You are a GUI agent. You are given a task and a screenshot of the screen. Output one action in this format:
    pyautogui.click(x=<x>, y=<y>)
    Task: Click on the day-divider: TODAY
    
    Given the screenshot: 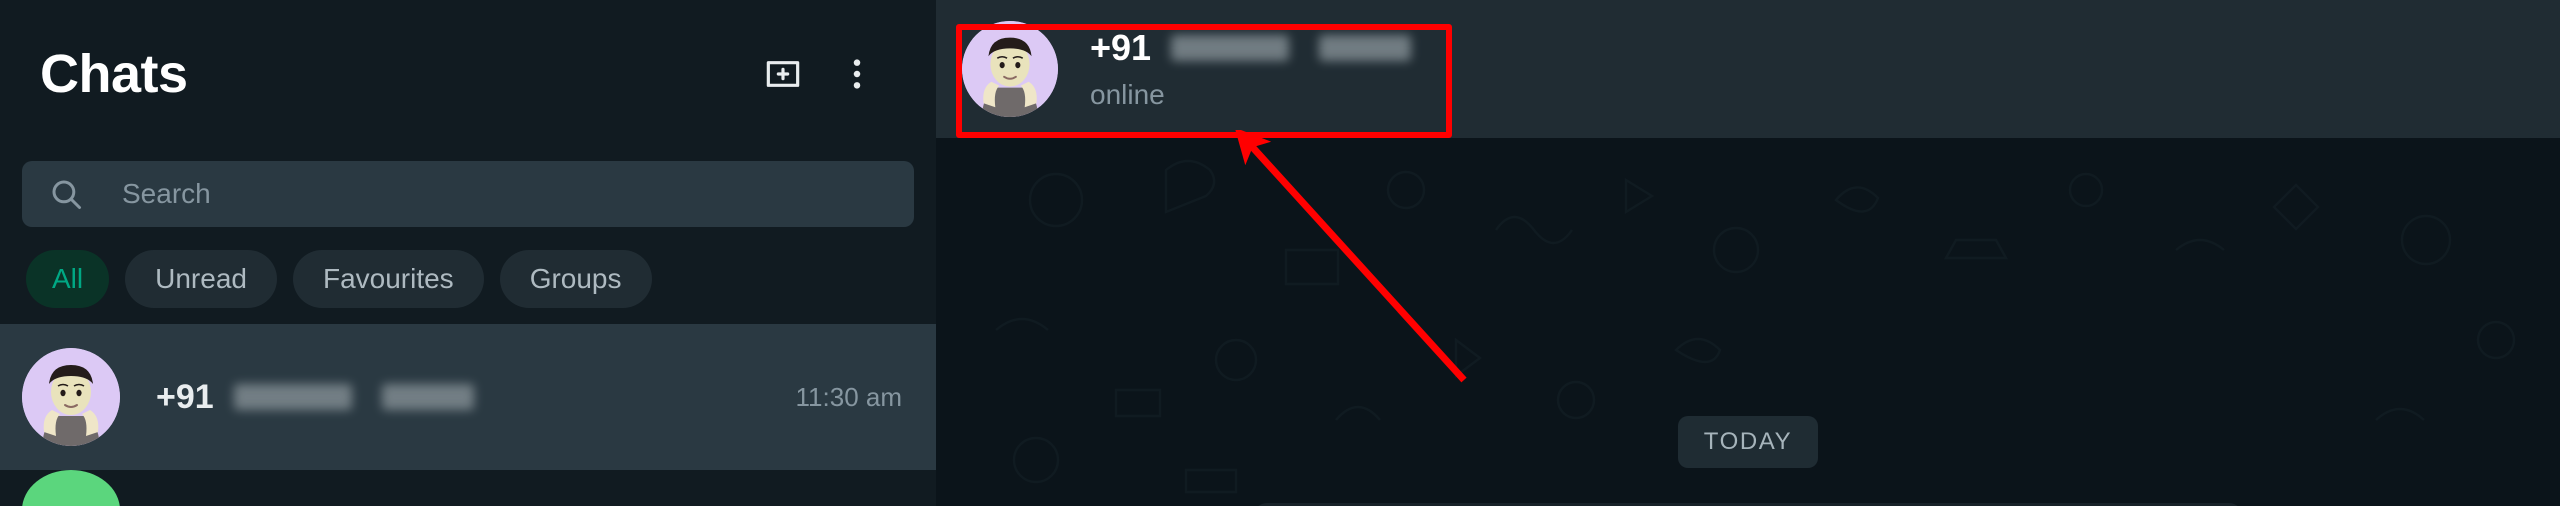 What is the action you would take?
    pyautogui.click(x=1748, y=442)
    